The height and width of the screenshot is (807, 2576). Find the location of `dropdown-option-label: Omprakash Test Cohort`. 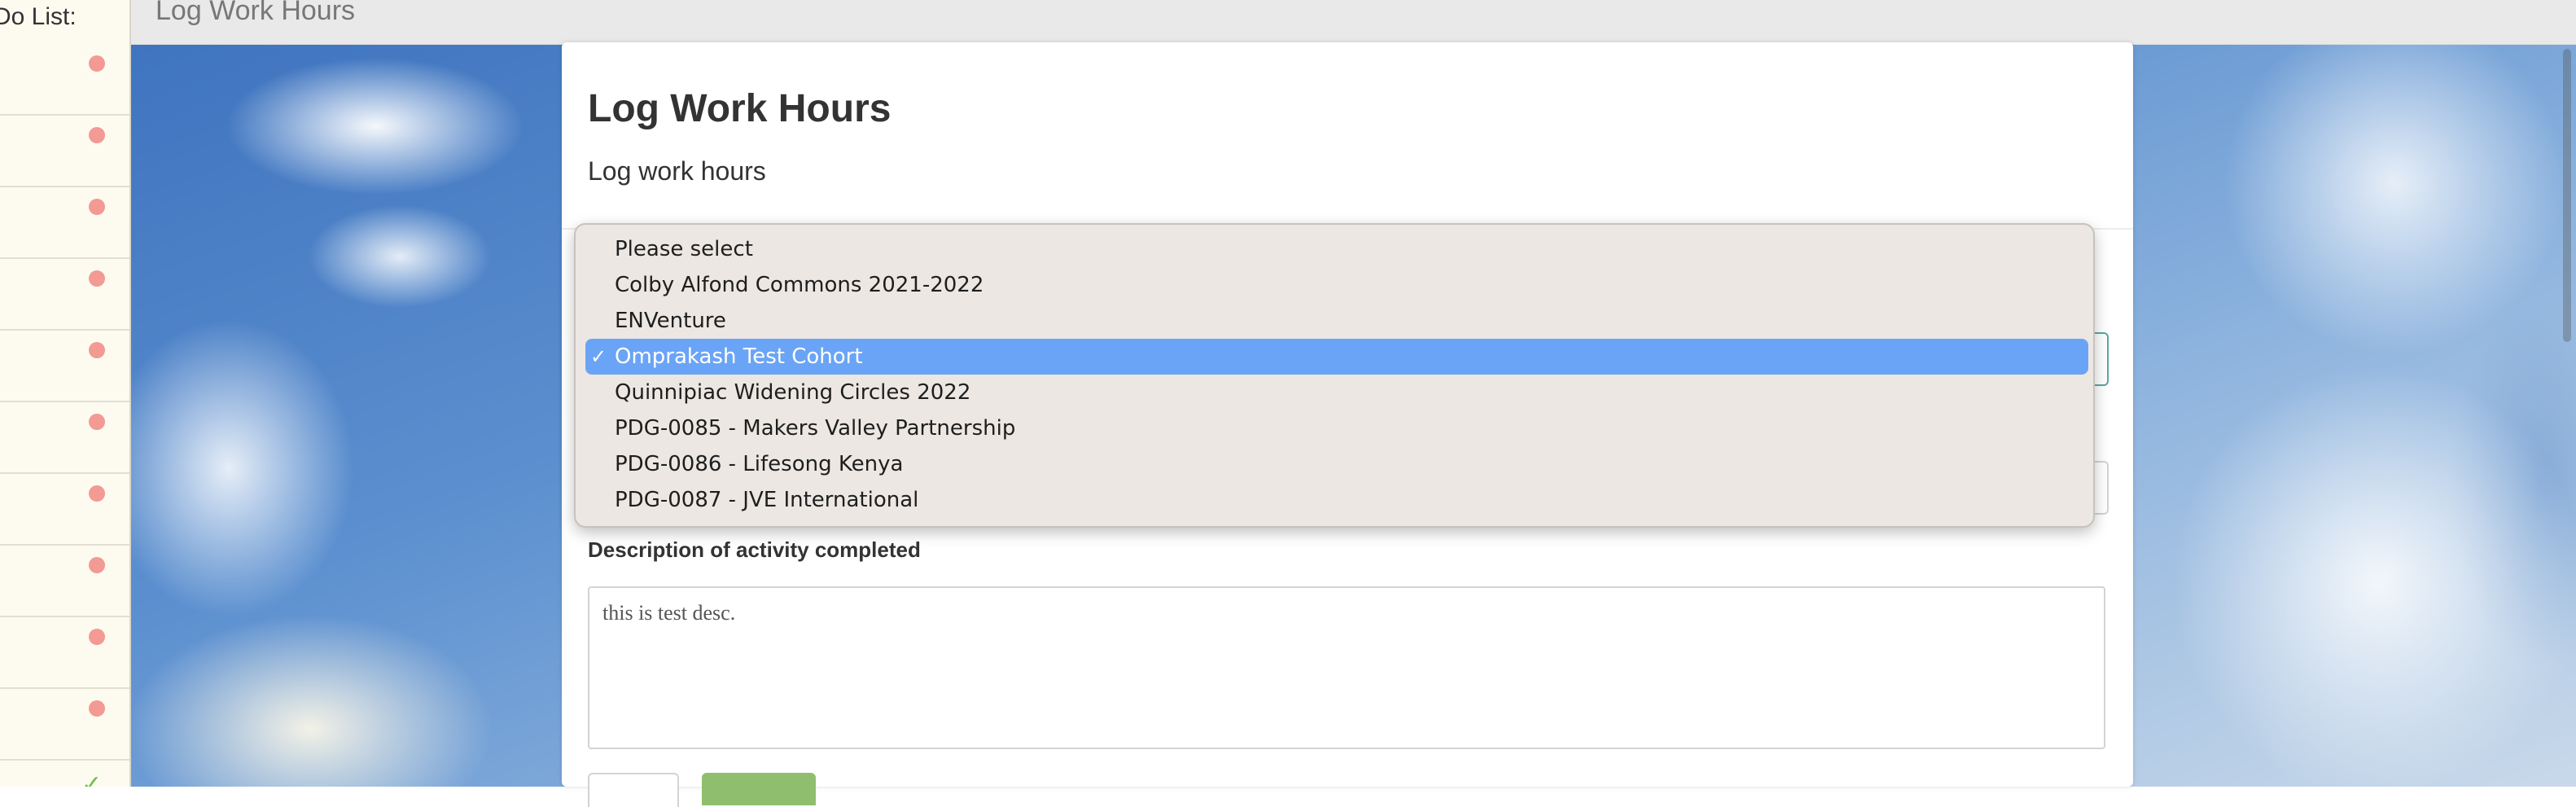

dropdown-option-label: Omprakash Test Cohort is located at coordinates (739, 356).